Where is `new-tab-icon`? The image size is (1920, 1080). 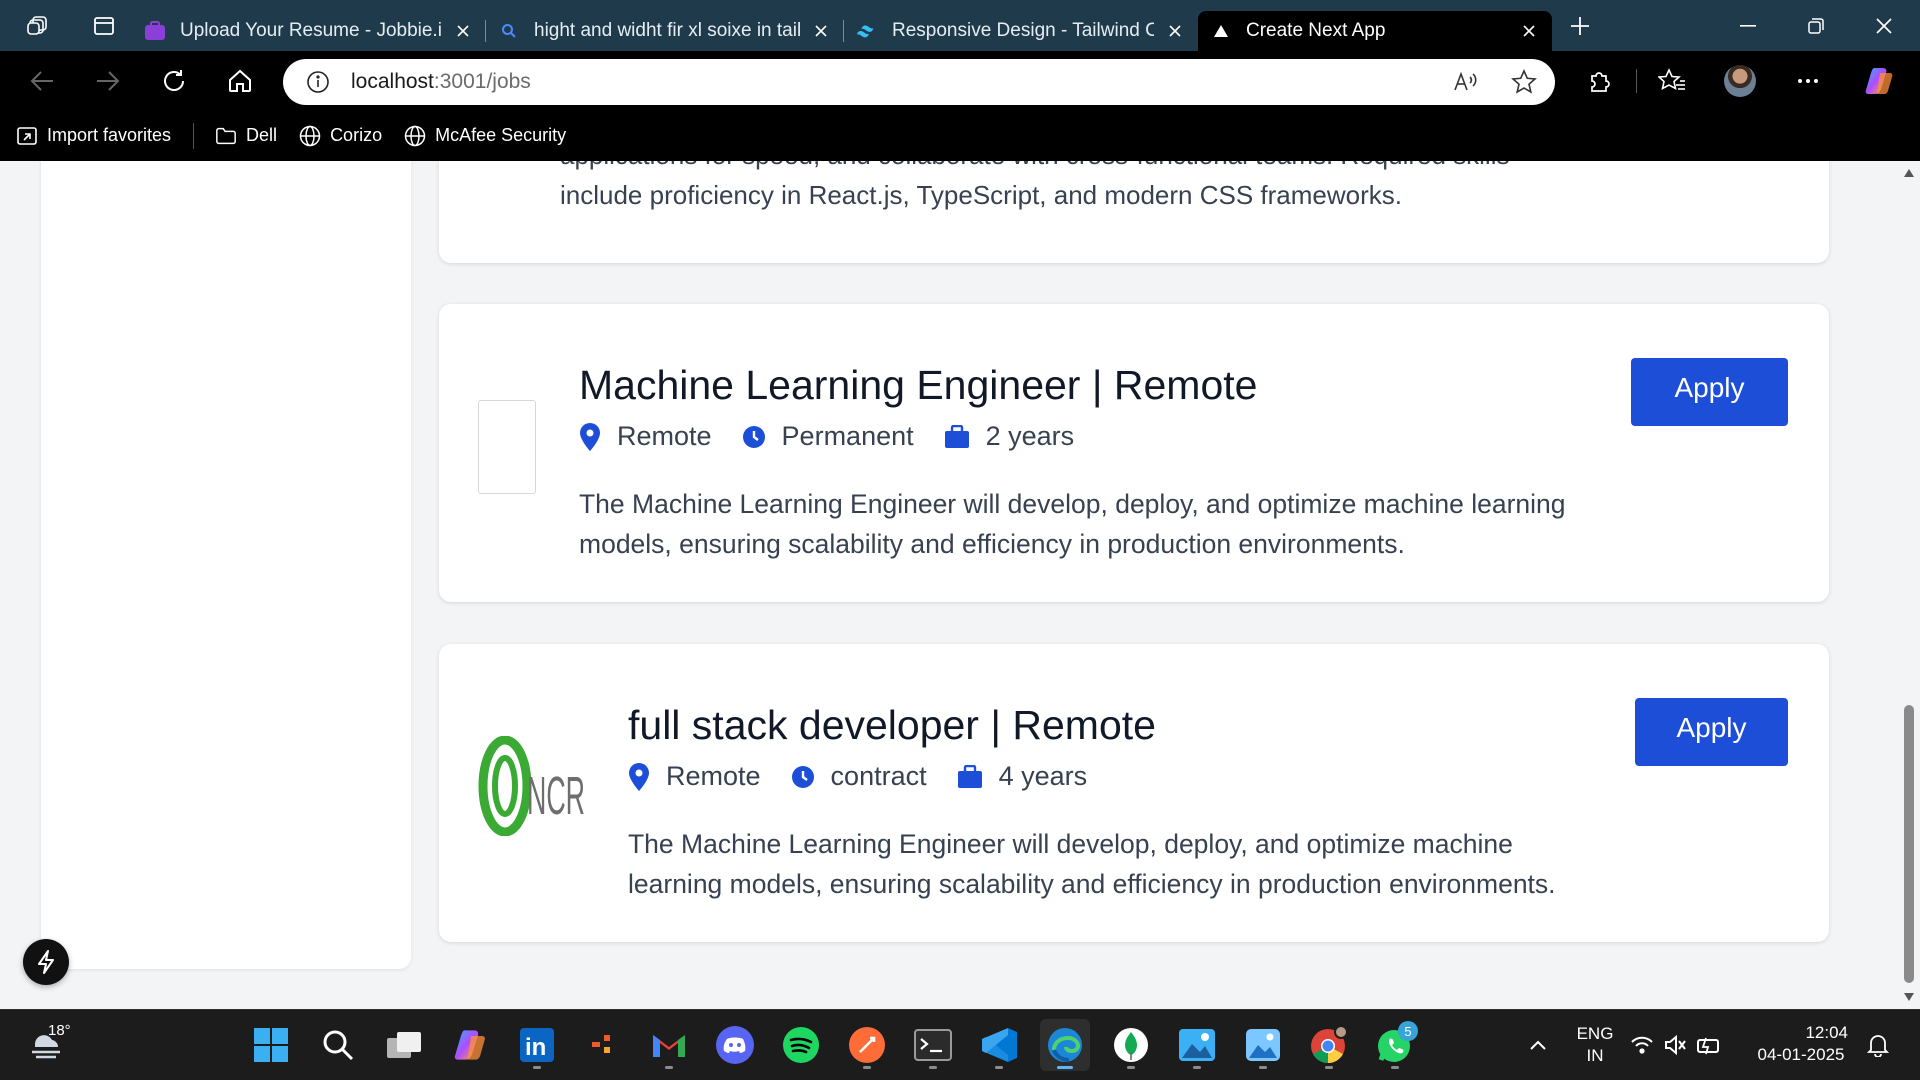
new-tab-icon is located at coordinates (1580, 25).